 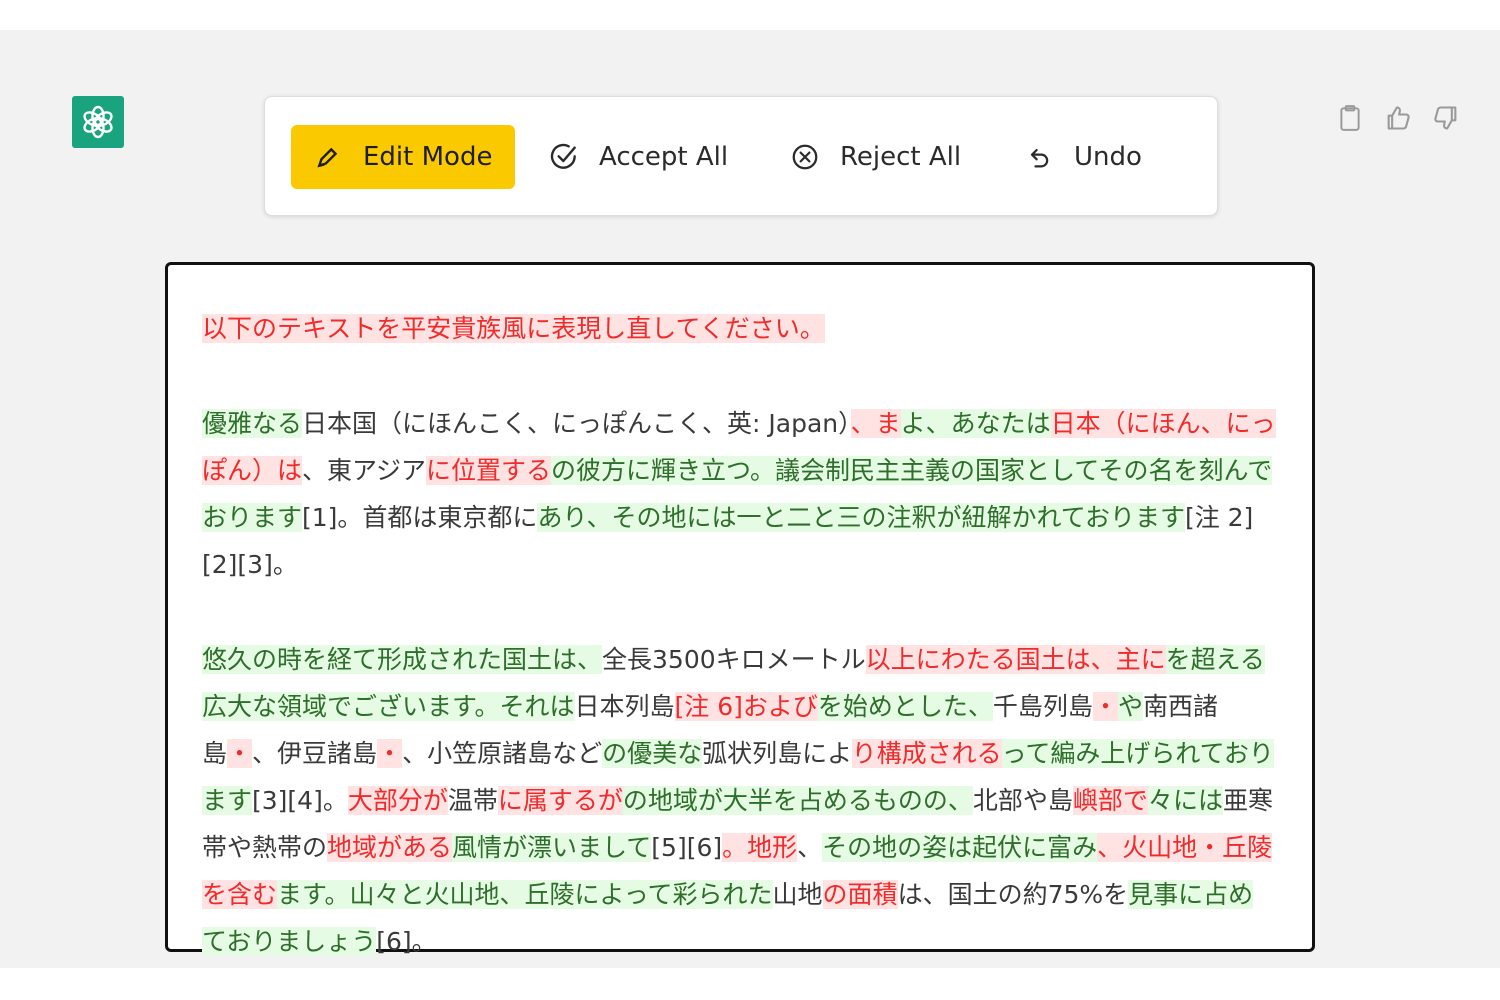 I want to click on deleted-text: 以下のテキストを平安貴族風に表現し直してください。, so click(x=513, y=328).